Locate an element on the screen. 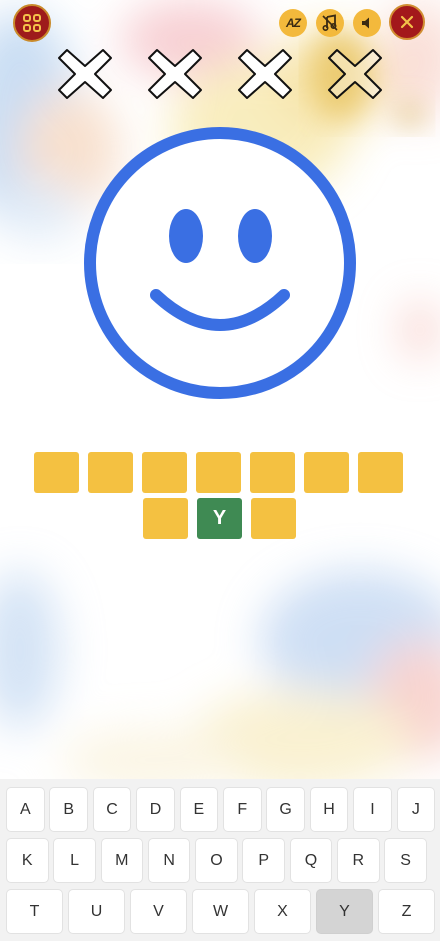 This screenshot has height=941, width=440. key-x: X is located at coordinates (282, 911).